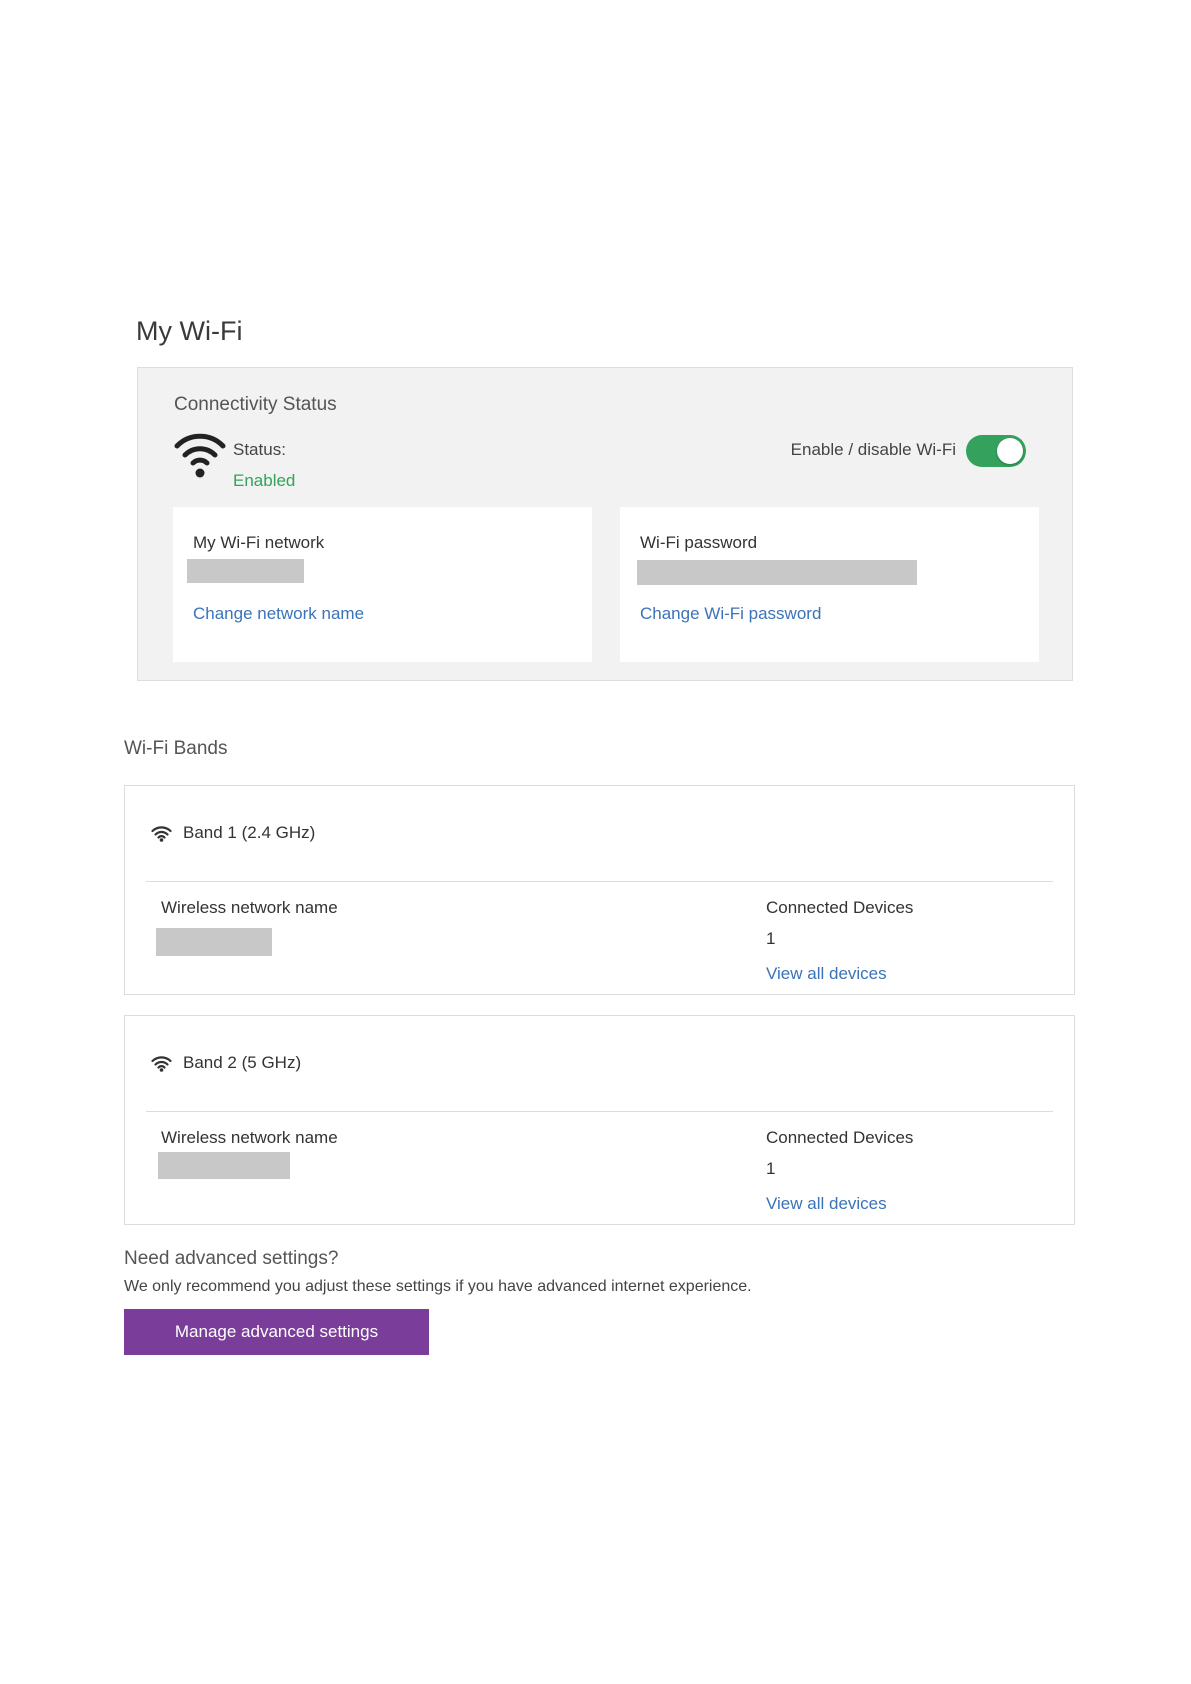  I want to click on band-title: Band 1 (2.4 GHz), so click(249, 832).